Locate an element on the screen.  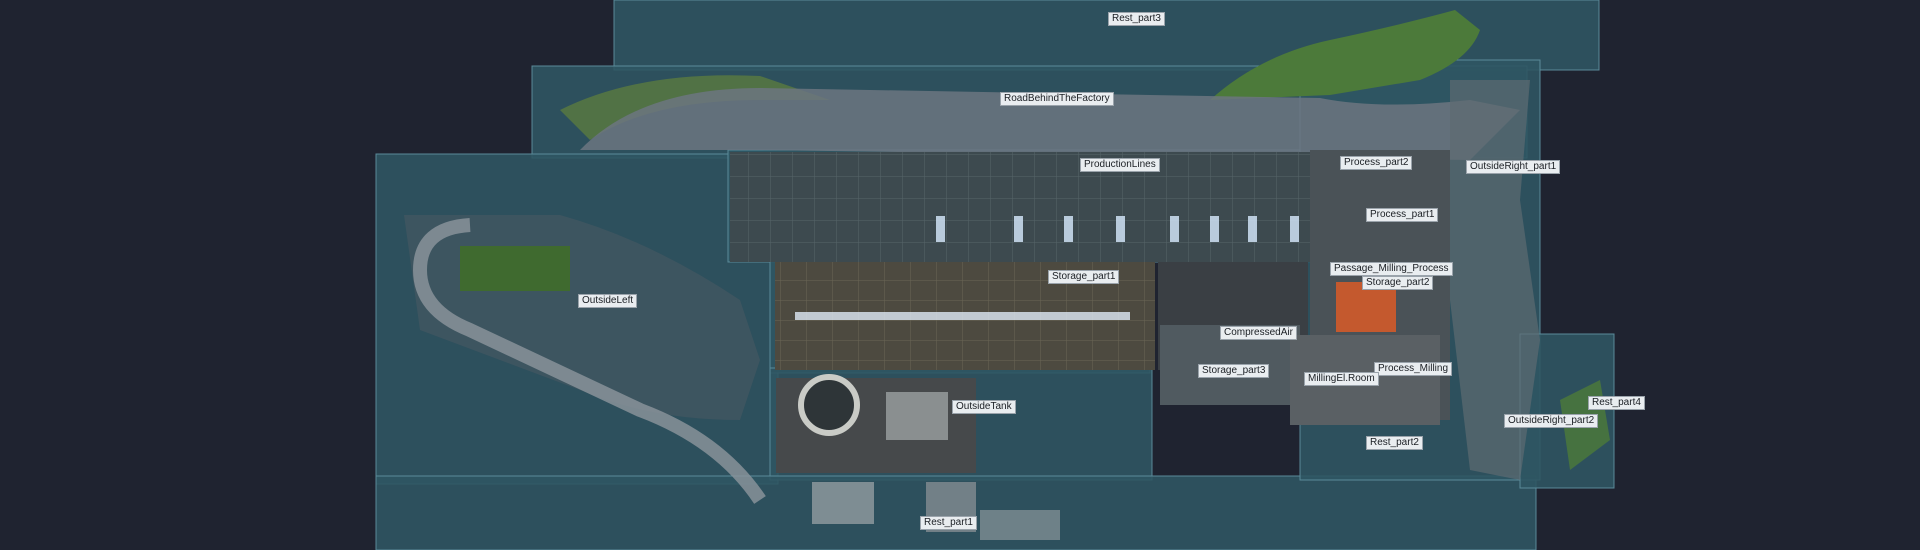
label-road-behind-the-factory: RoadBehindTheFactory is located at coordinates (1057, 99).